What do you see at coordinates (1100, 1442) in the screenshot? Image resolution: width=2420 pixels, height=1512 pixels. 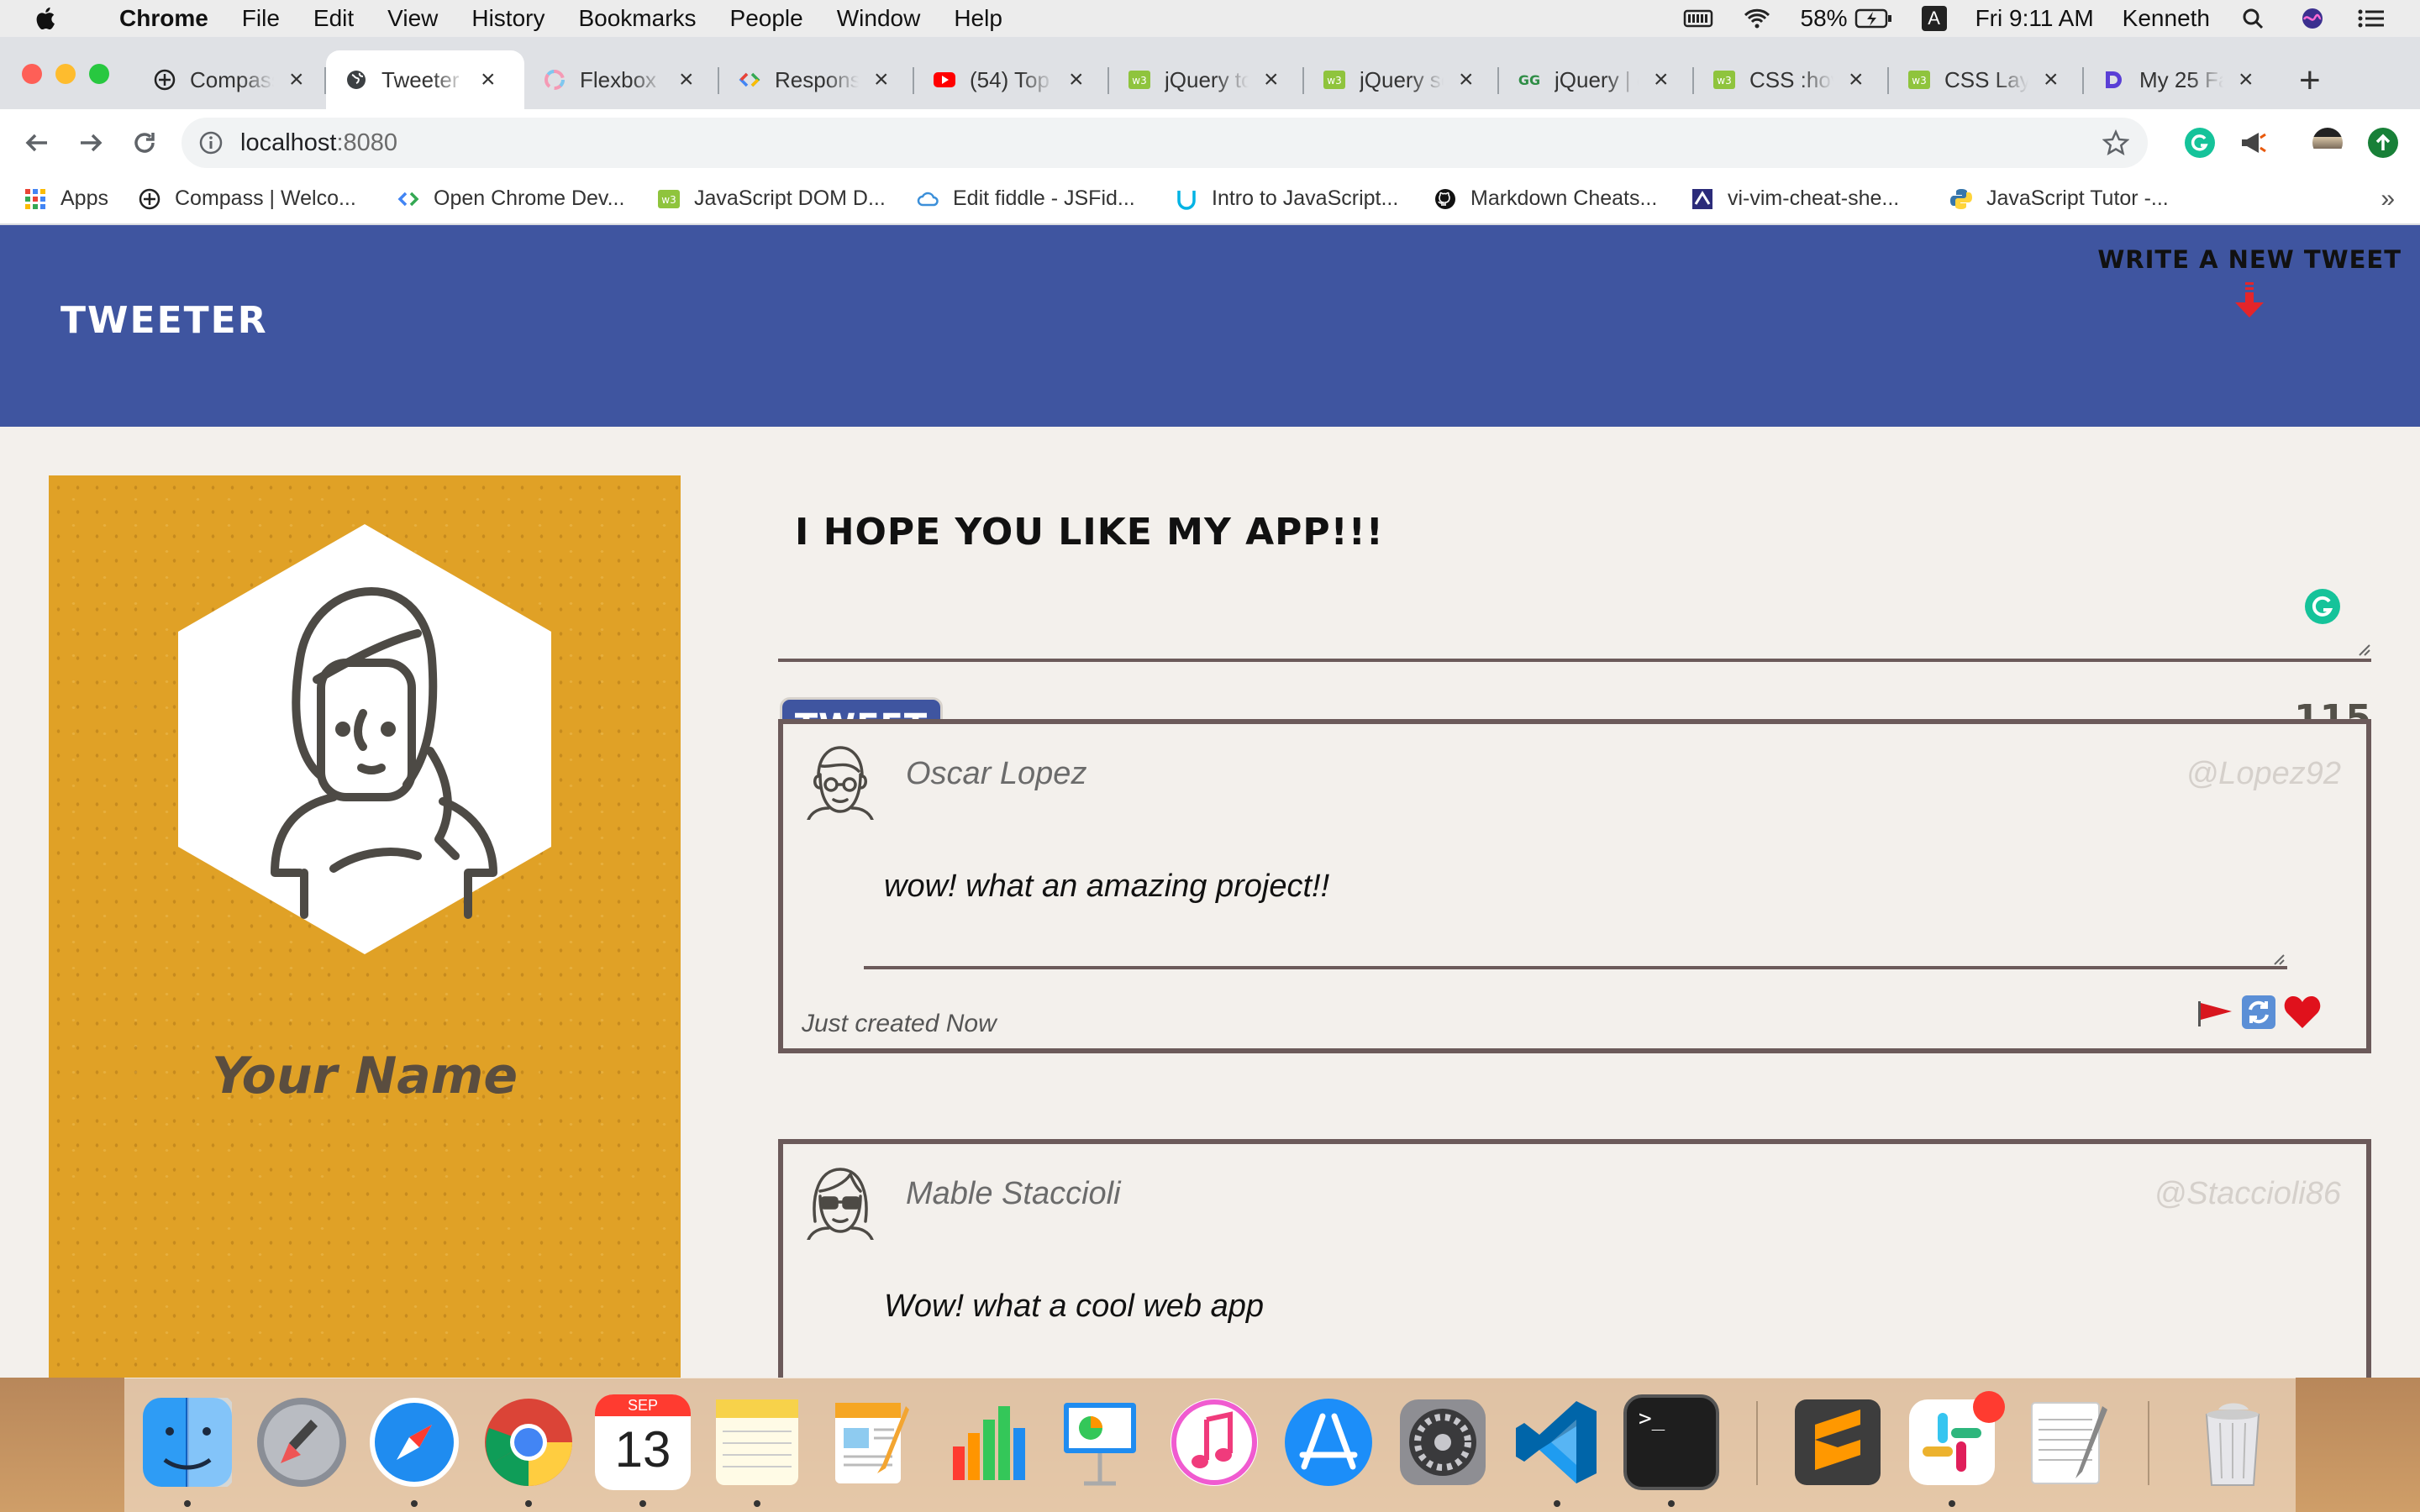 I see `keynote-icon` at bounding box center [1100, 1442].